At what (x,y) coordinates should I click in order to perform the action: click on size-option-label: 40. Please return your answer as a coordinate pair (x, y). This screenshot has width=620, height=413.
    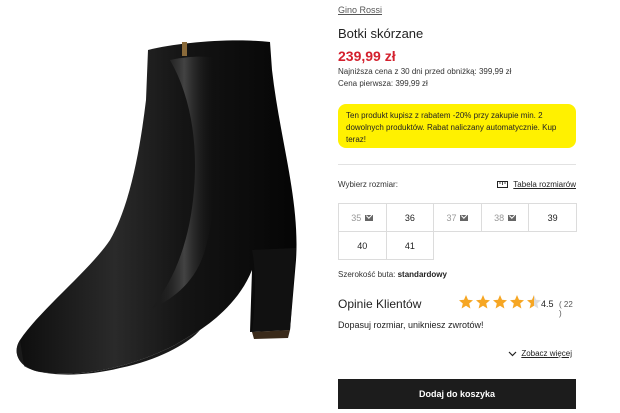
    Looking at the image, I should click on (362, 245).